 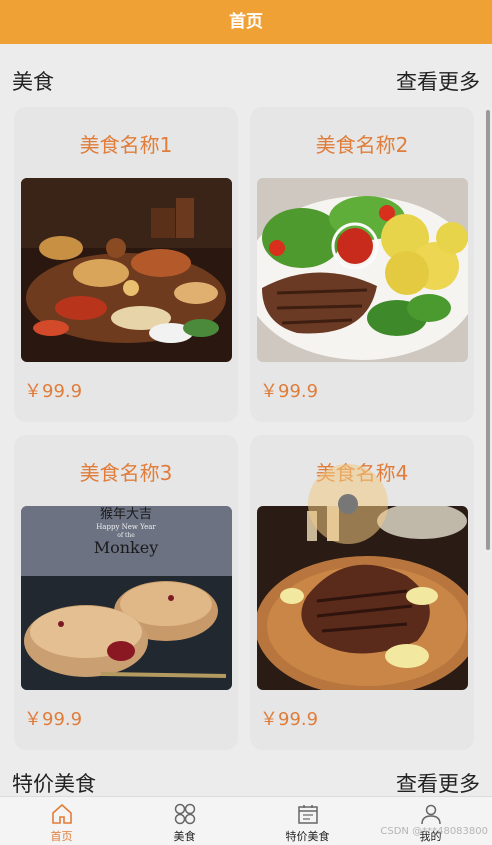 What do you see at coordinates (126, 598) in the screenshot?
I see `monkey-new-year-pastry-photo: 猴年大吉 Happy New Year of the Monkey` at bounding box center [126, 598].